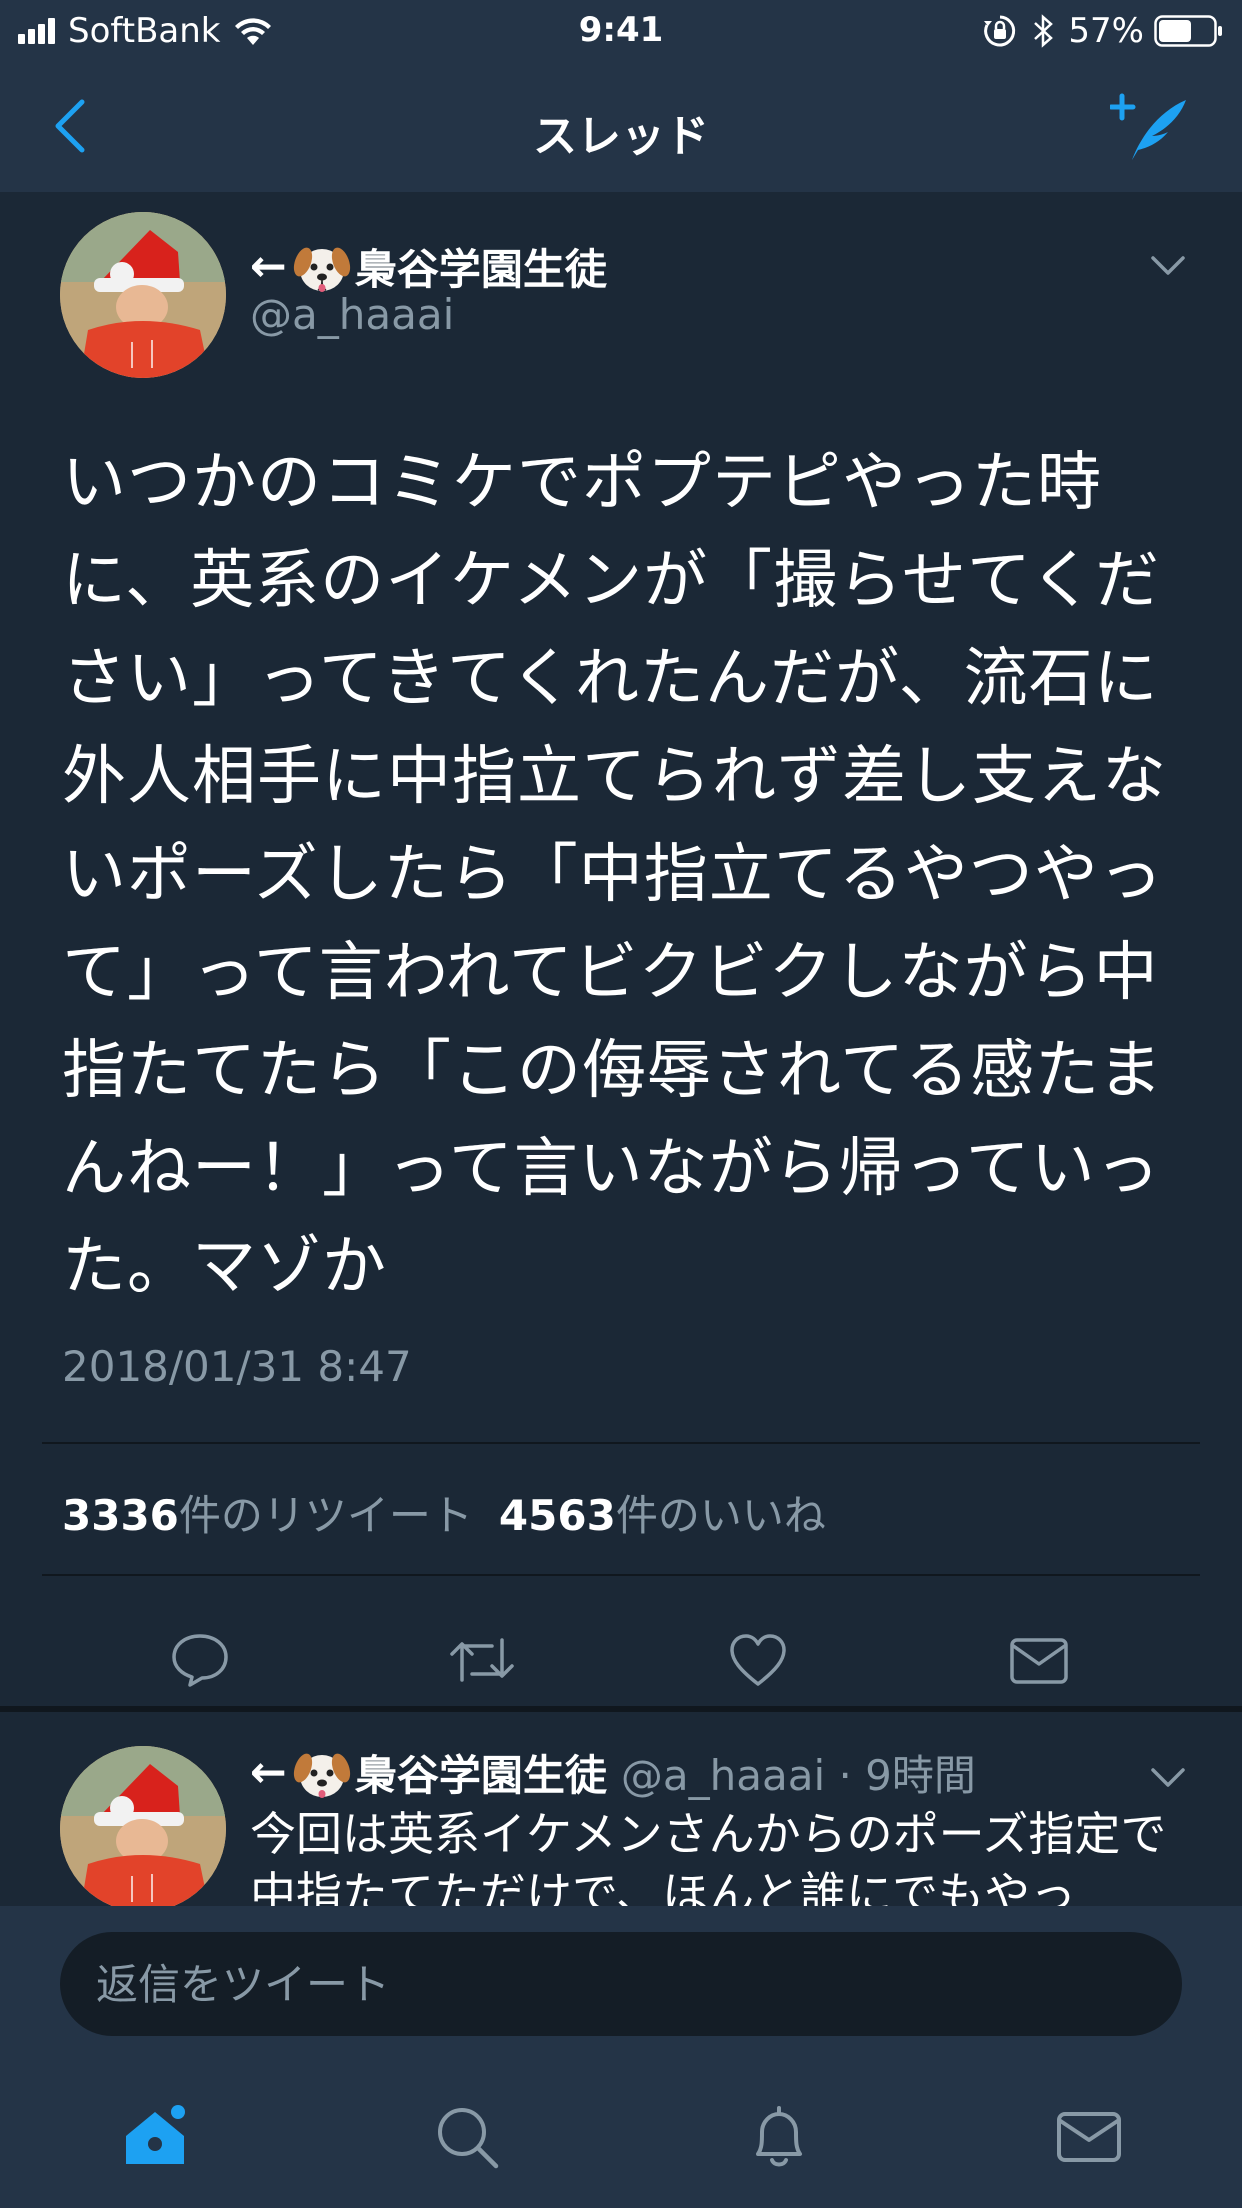 This screenshot has height=2208, width=1242. I want to click on reply-composer, so click(621, 1976).